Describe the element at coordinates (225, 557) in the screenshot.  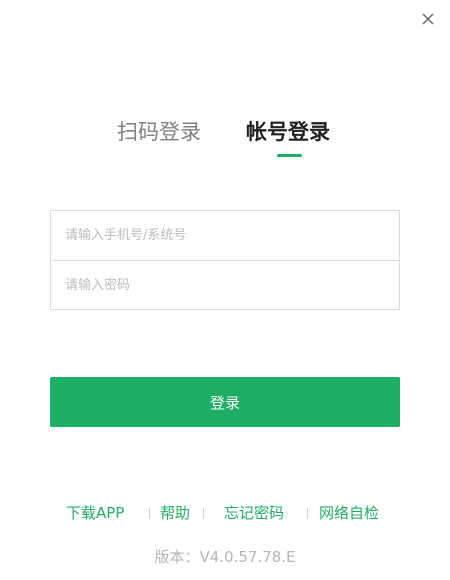
I see `version-label: 版本：V4.0.57.78.E` at that location.